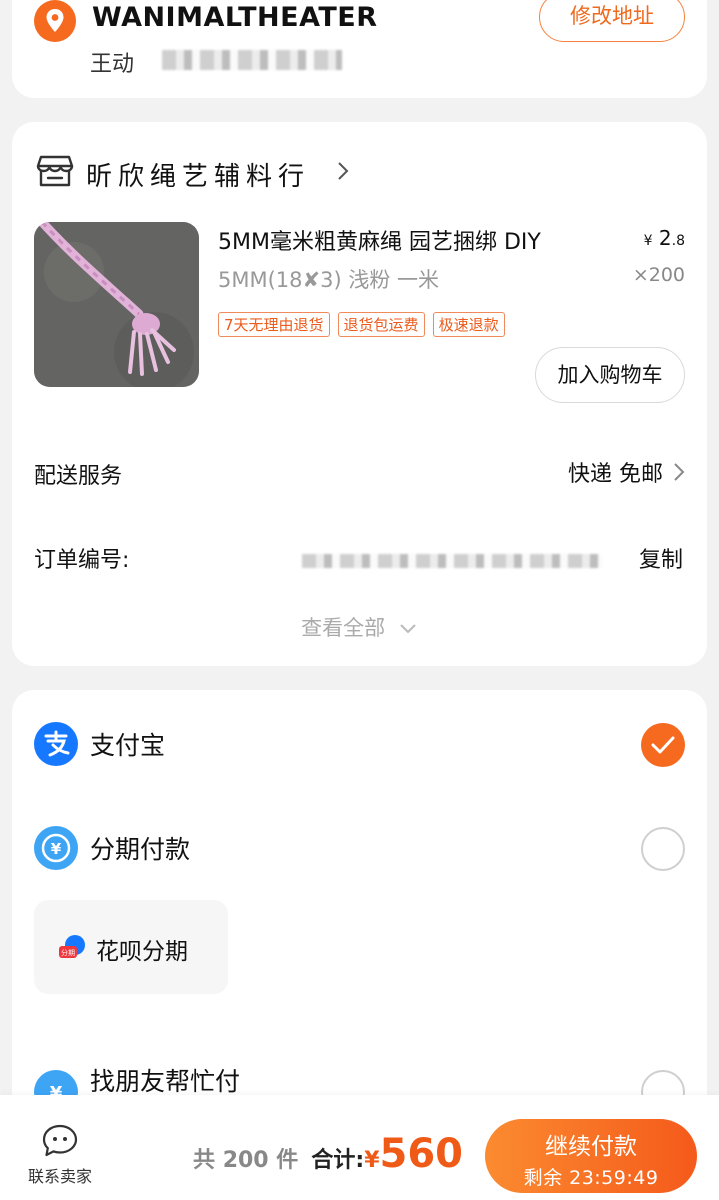 This screenshot has width=719, height=1200. What do you see at coordinates (142, 952) in the screenshot?
I see `huabei-label: 花呗分期` at bounding box center [142, 952].